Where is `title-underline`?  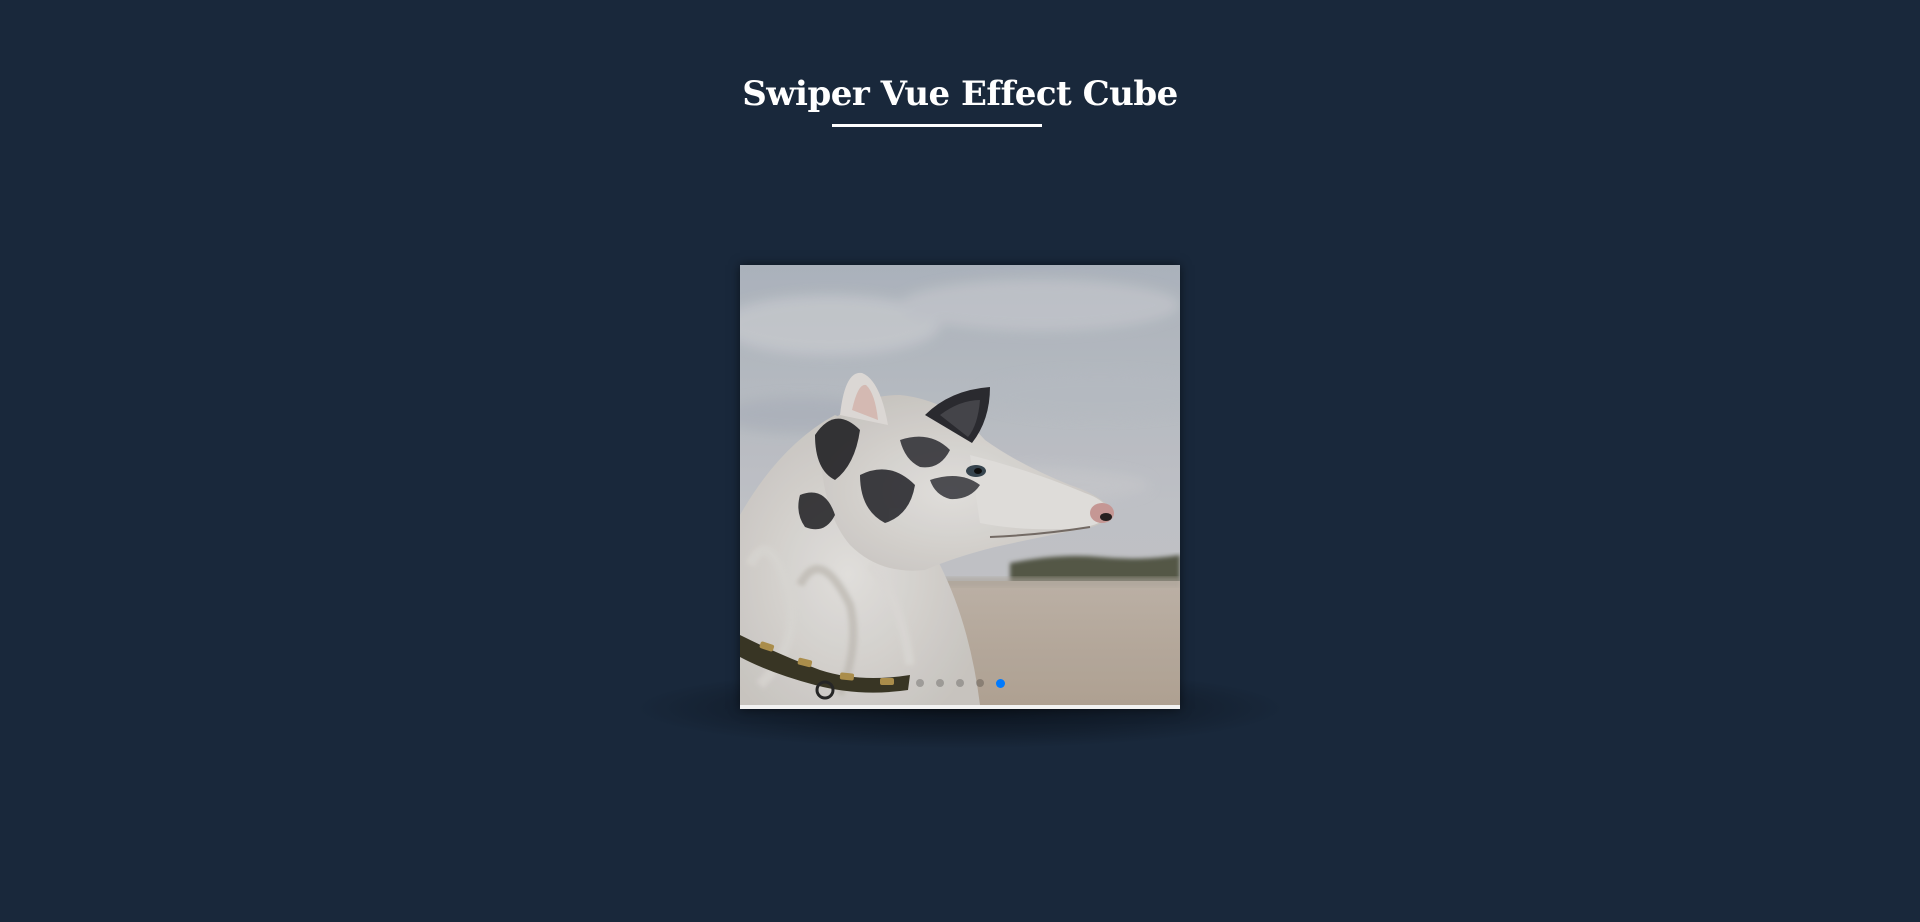
title-underline is located at coordinates (937, 125).